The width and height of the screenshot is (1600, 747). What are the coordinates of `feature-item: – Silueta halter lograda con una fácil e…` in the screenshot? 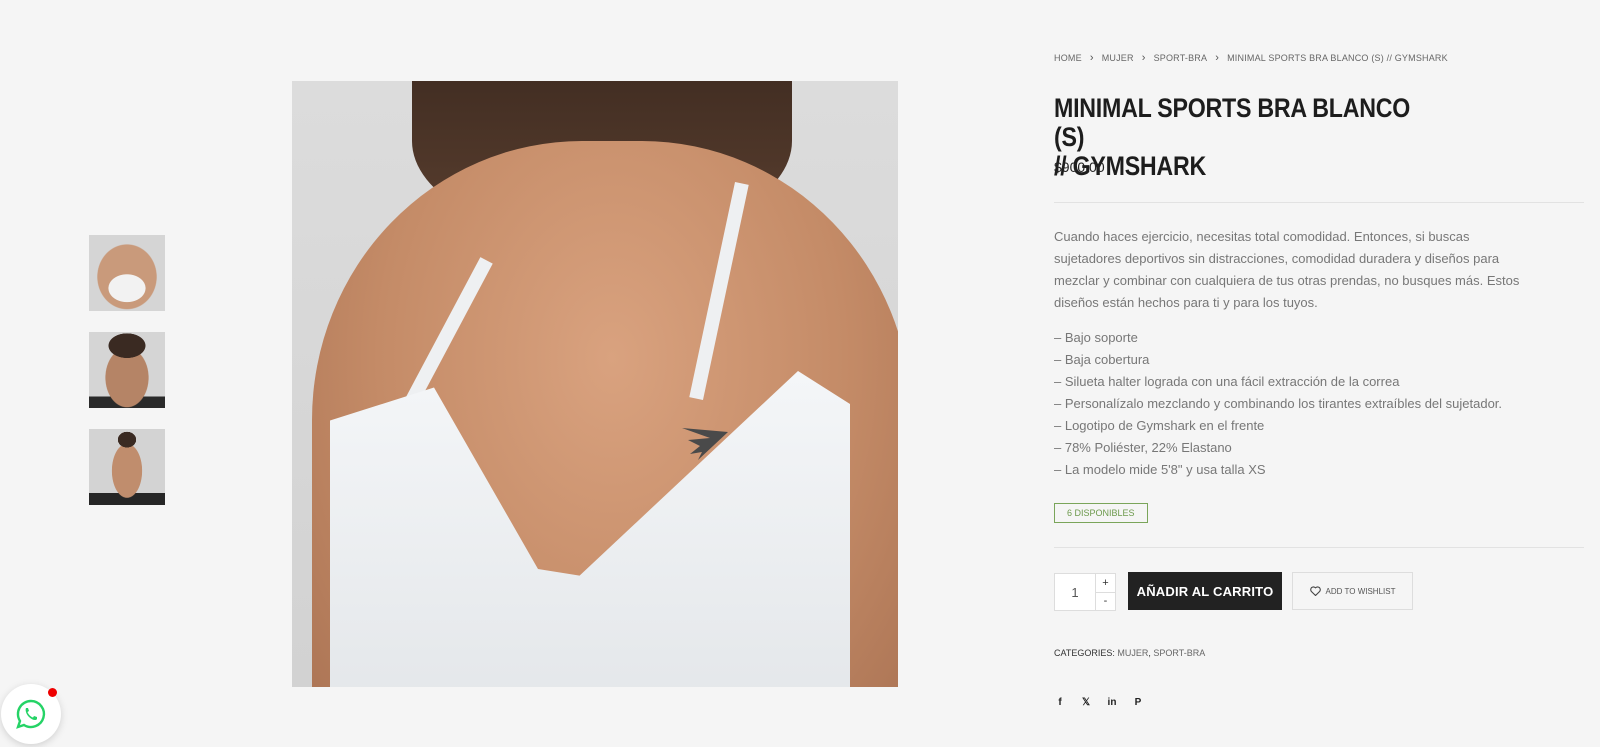 It's located at (1227, 381).